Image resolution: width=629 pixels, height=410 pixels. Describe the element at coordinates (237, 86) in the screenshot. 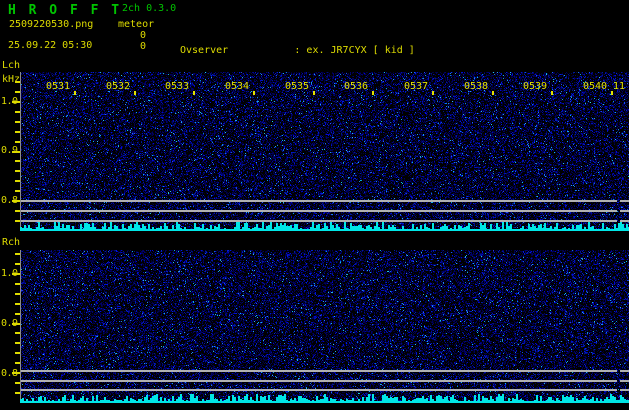

I see `time-label-0534: 0534` at that location.